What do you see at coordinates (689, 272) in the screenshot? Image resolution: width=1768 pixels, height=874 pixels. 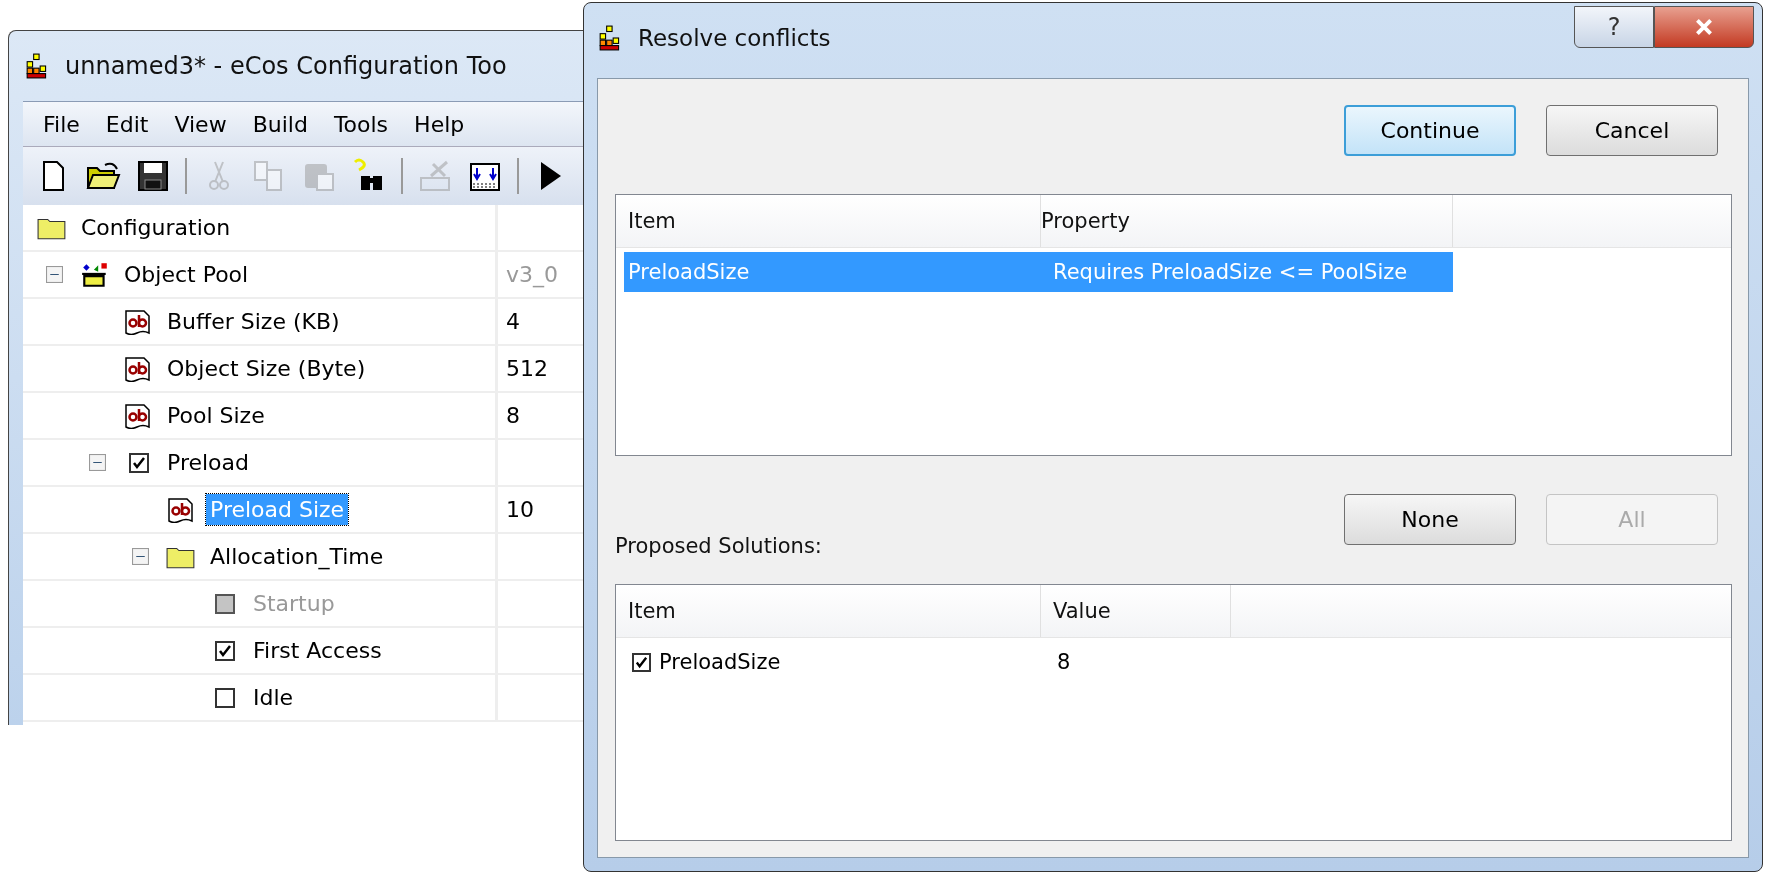 I see `item-cell-text: PreloadSize` at bounding box center [689, 272].